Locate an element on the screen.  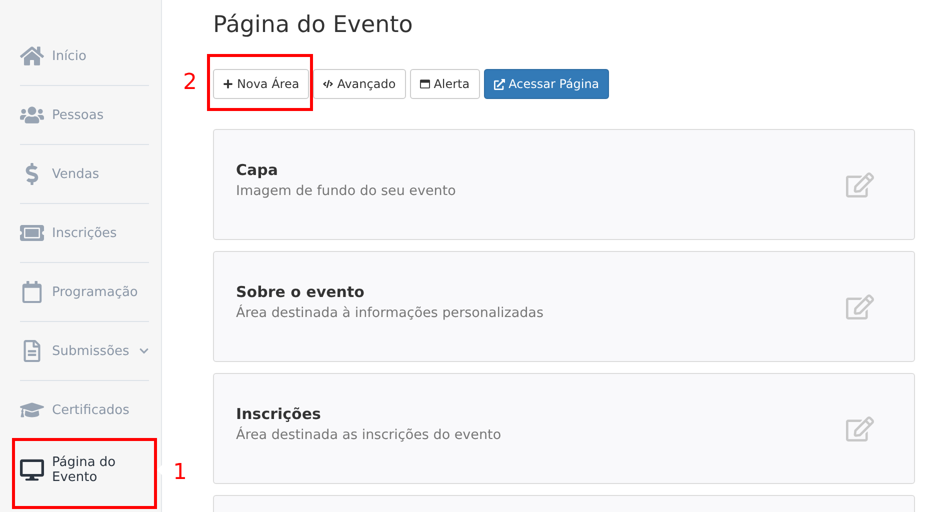
ticket-icon is located at coordinates (32, 233).